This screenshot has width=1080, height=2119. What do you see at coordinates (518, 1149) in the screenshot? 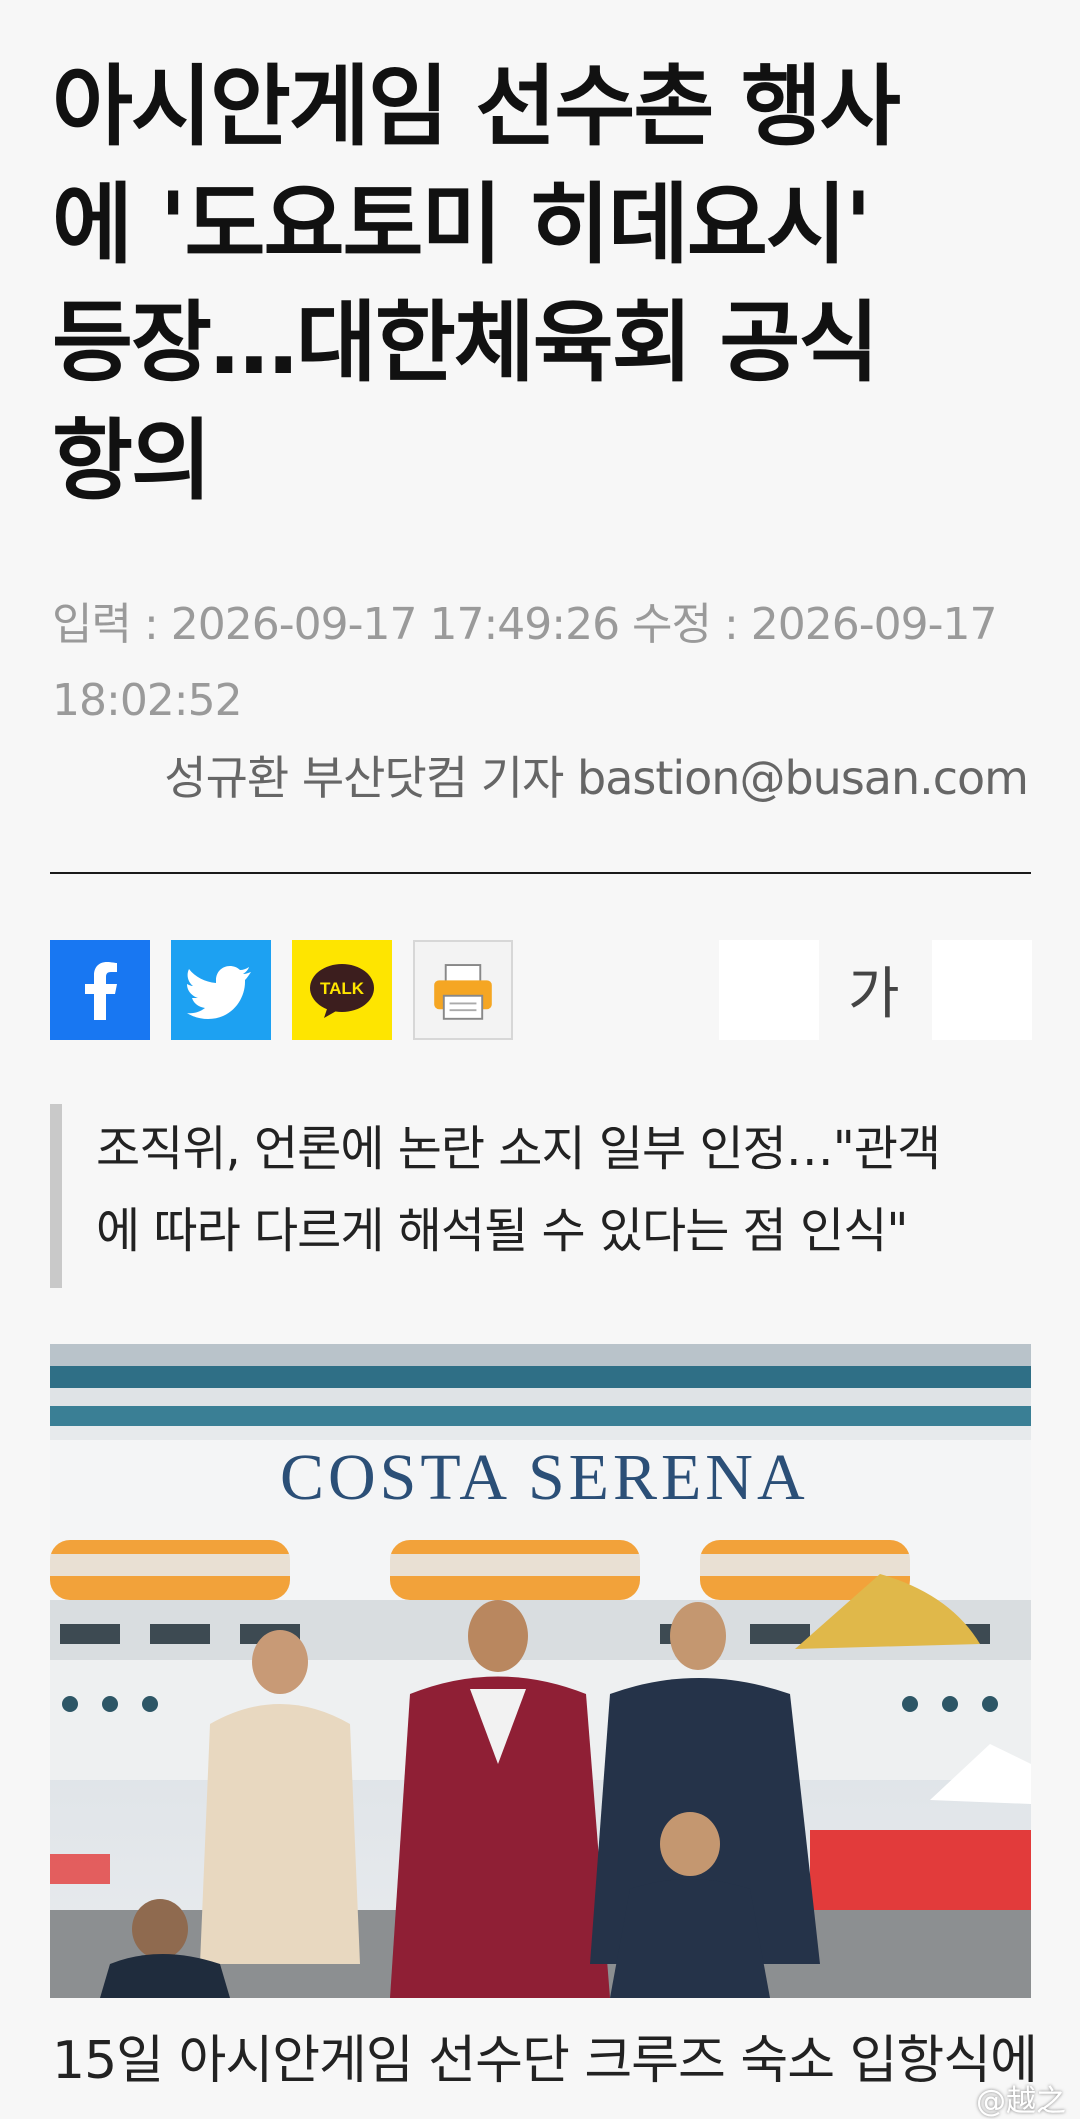
I see `summary-line: 조직위, 언론에 논란 소지 일부 인정…"관객` at bounding box center [518, 1149].